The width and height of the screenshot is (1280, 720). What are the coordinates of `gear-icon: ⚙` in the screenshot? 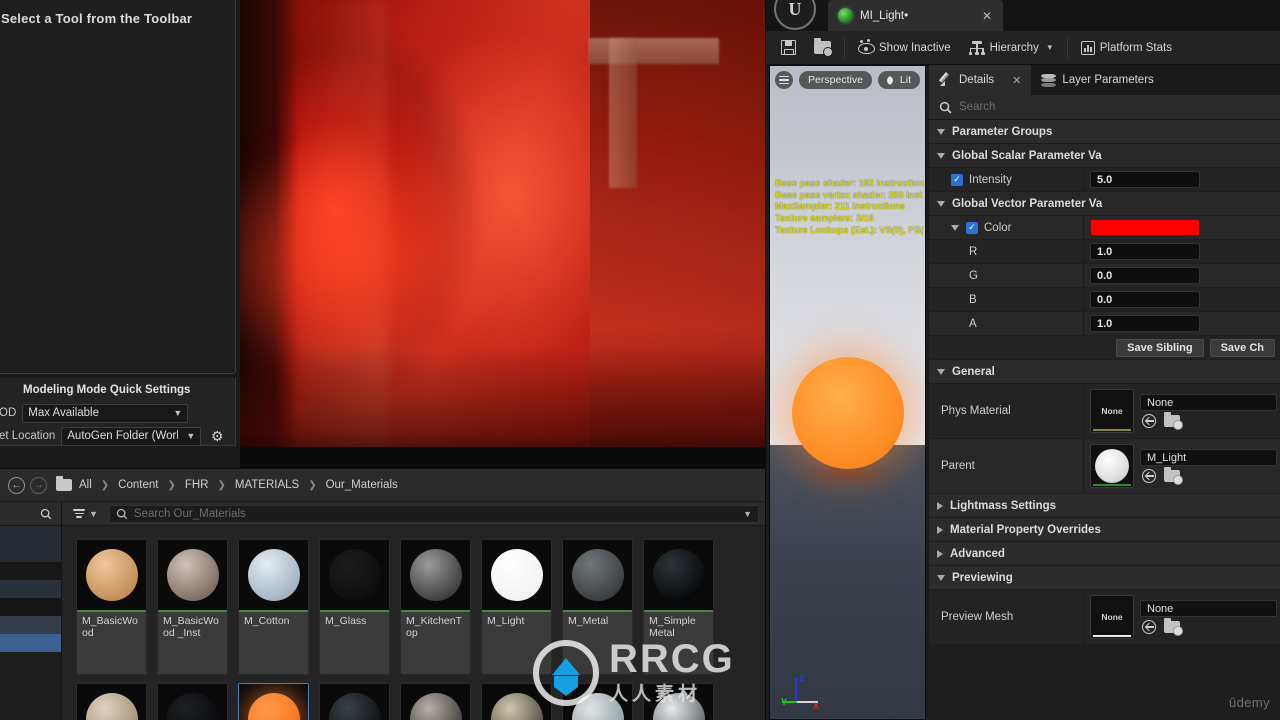 It's located at (217, 436).